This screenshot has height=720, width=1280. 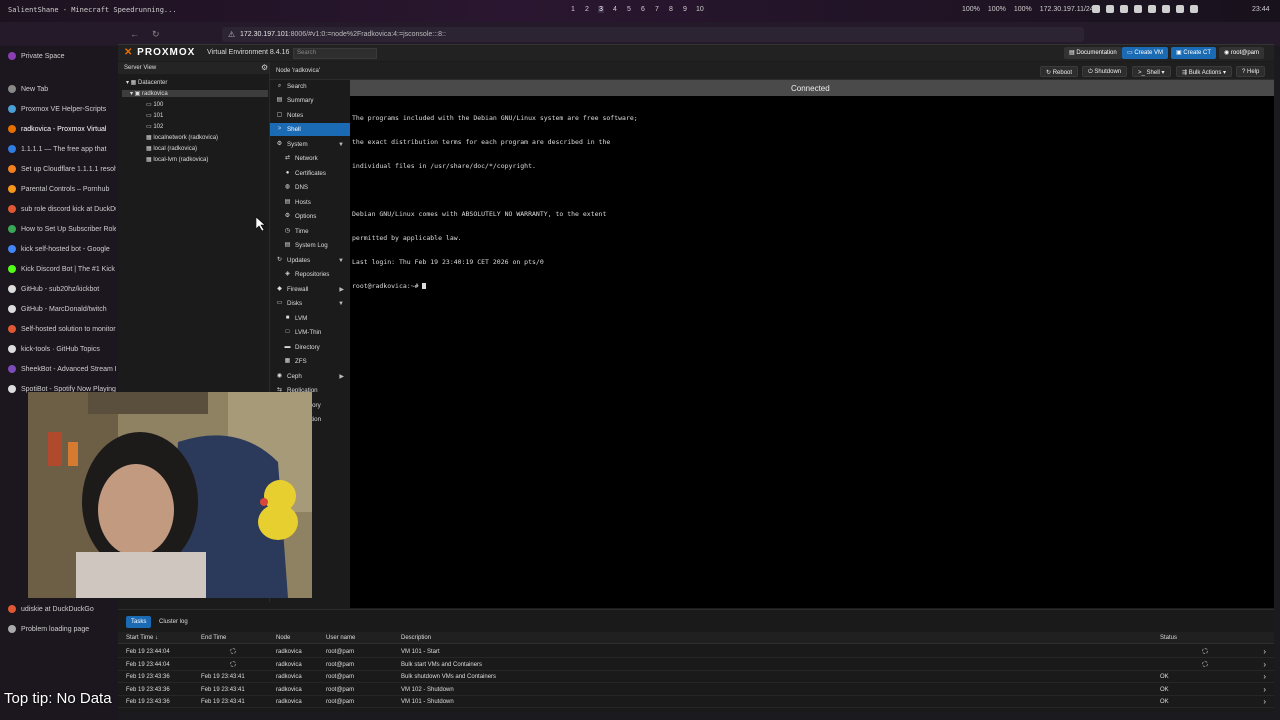 What do you see at coordinates (643, 9) in the screenshot?
I see `workspace-6: 6` at bounding box center [643, 9].